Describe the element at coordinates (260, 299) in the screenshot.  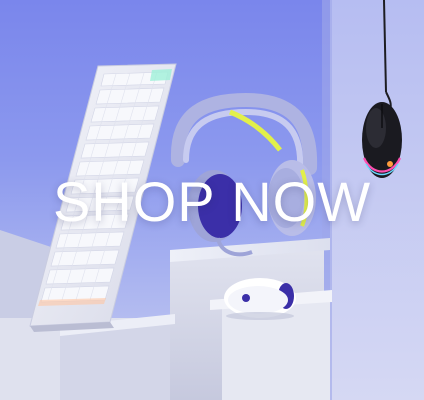
I see `mouse-white` at that location.